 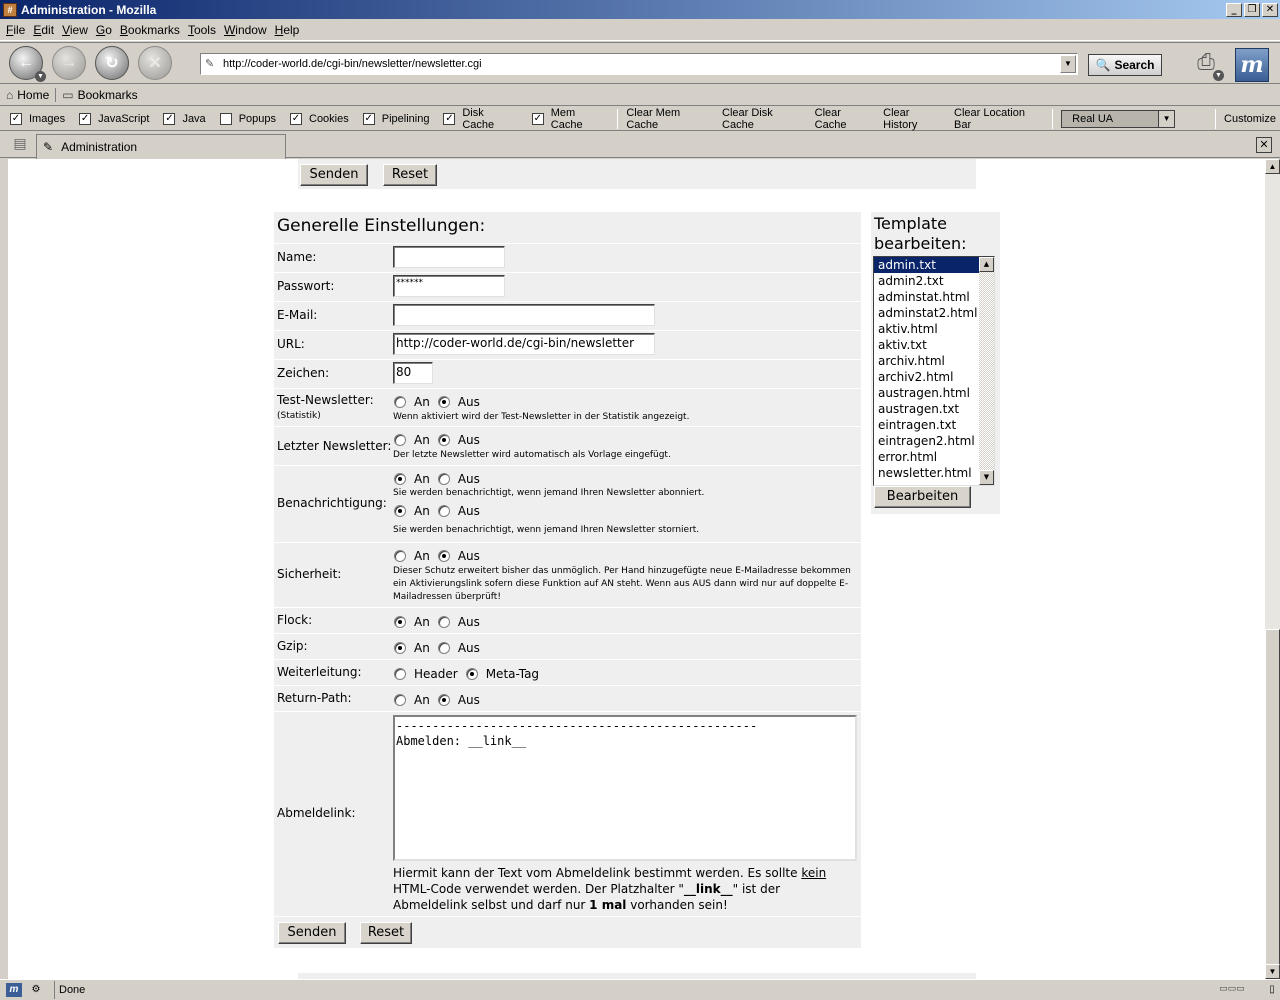 I want to click on pref-mem-cache: ✓ Mem Cache, so click(x=570, y=119).